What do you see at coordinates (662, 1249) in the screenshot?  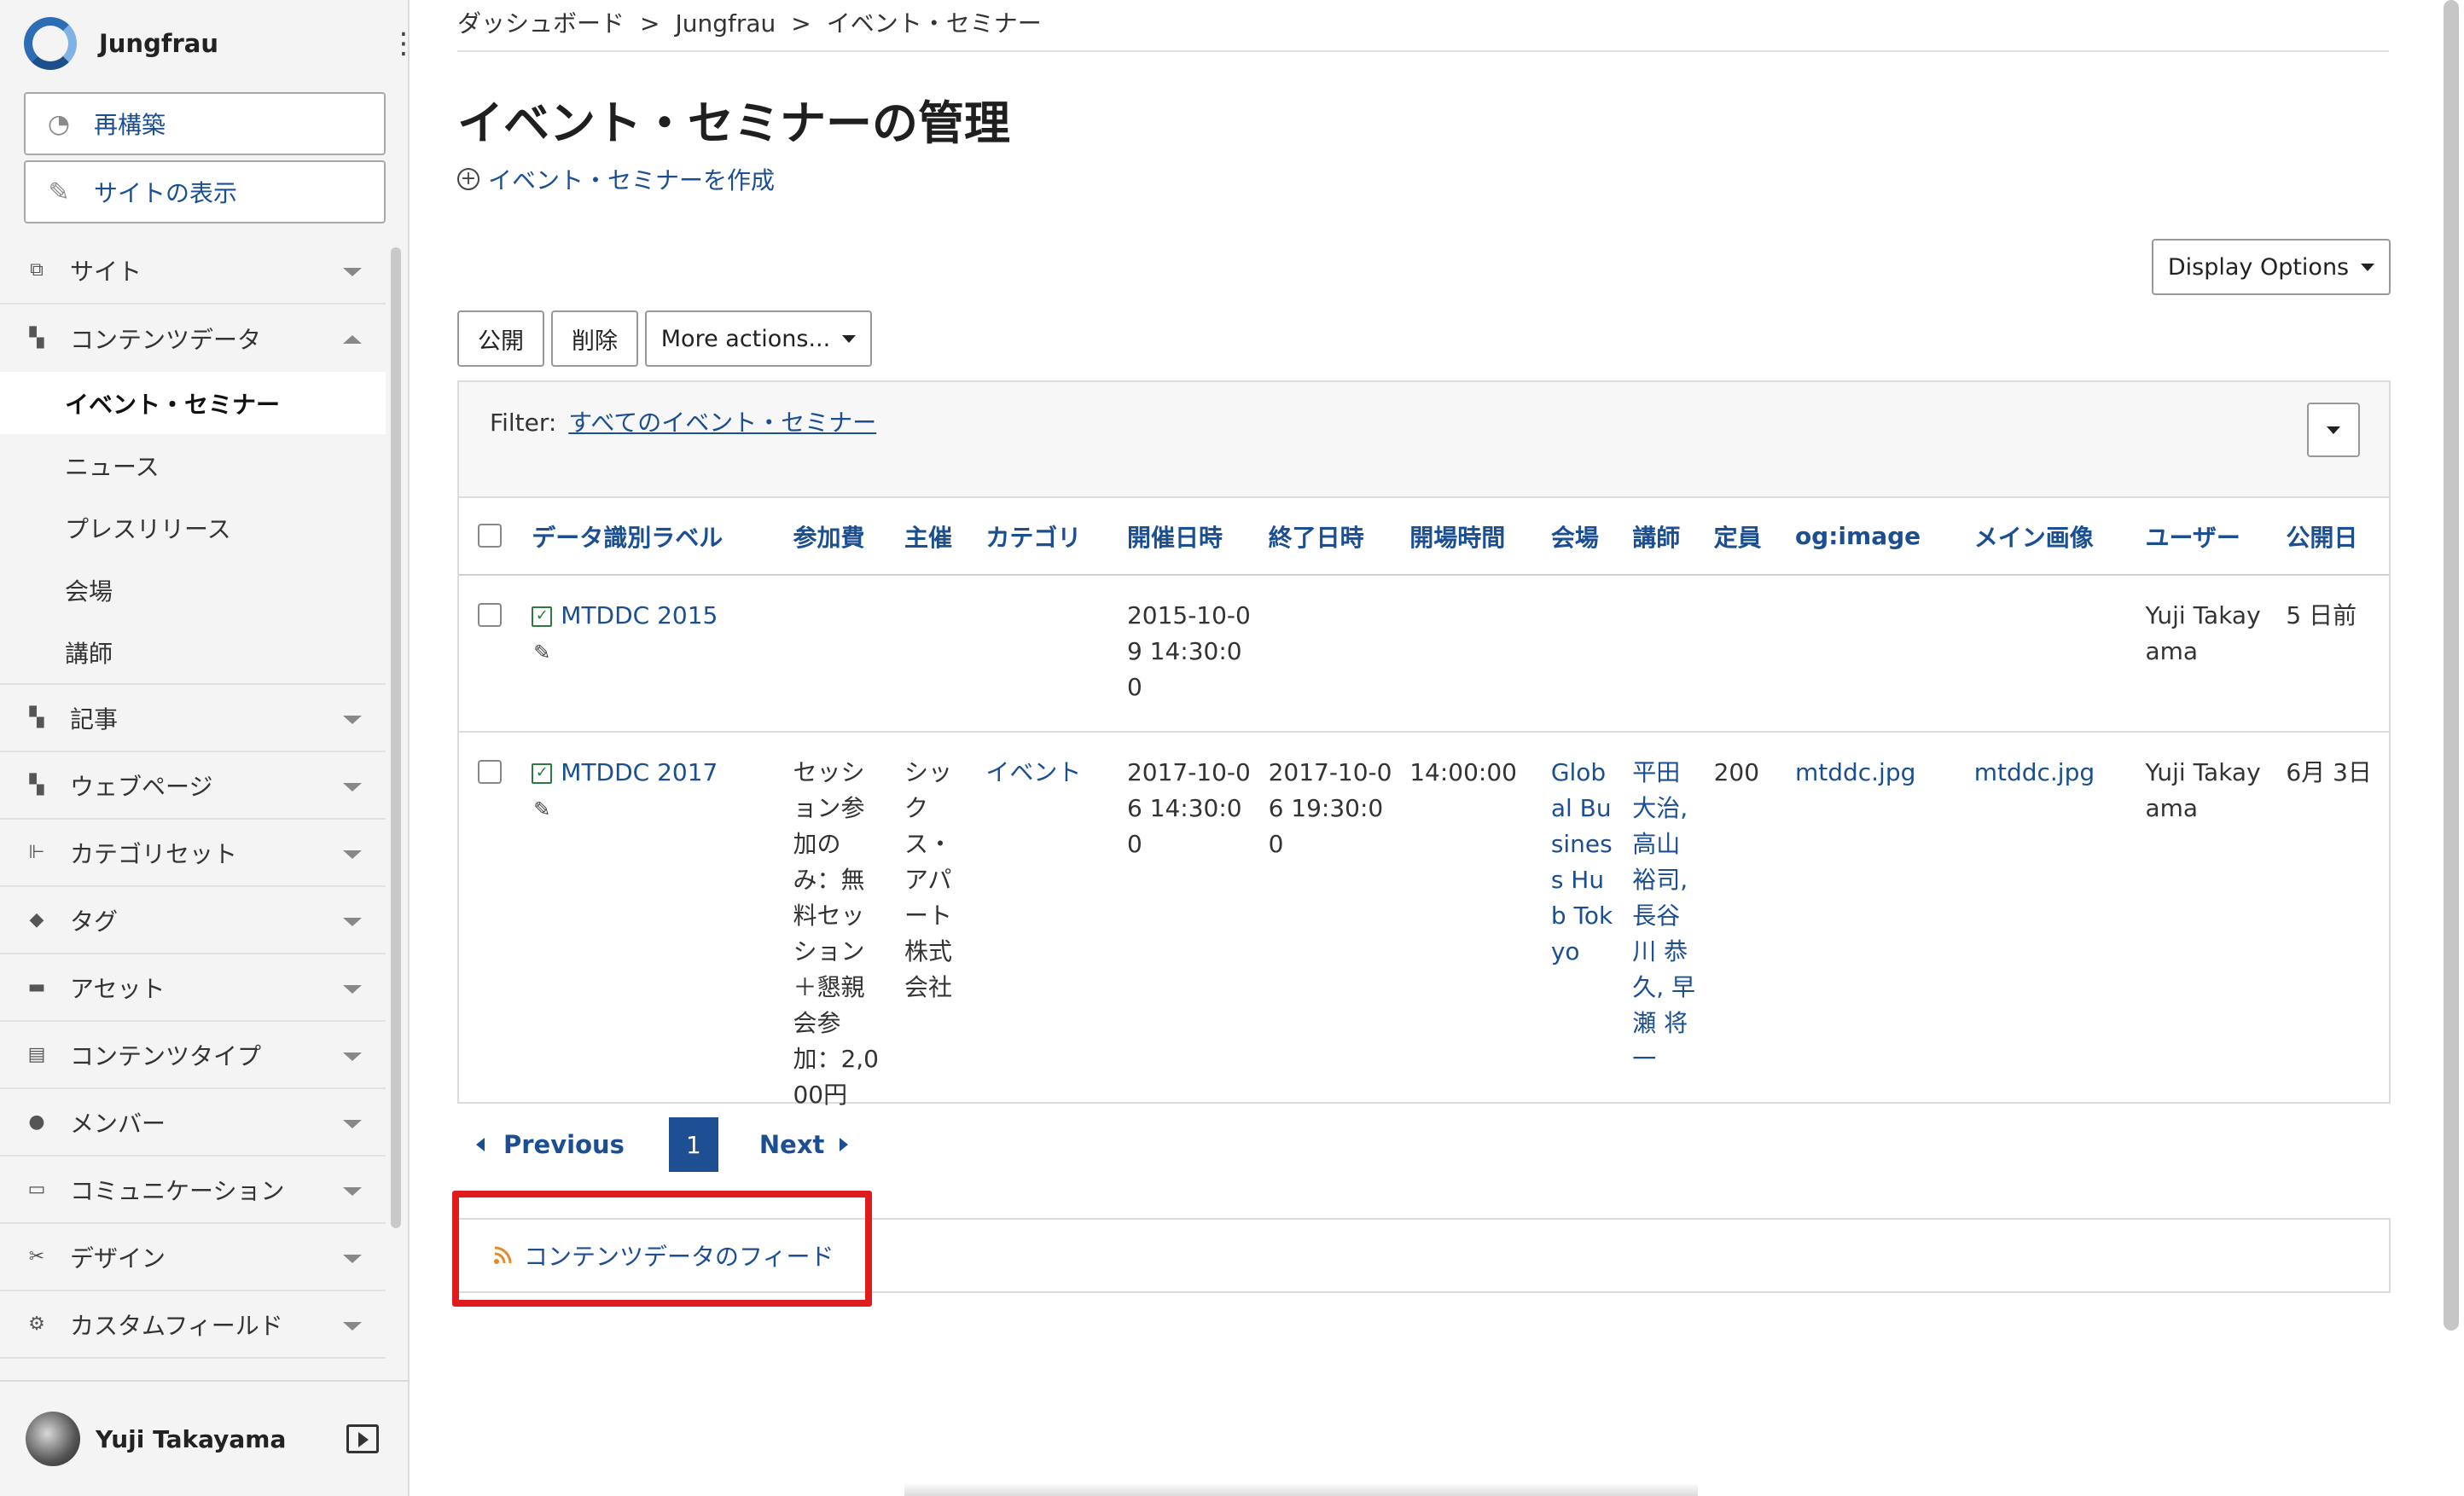 I see `highlight-annotation` at bounding box center [662, 1249].